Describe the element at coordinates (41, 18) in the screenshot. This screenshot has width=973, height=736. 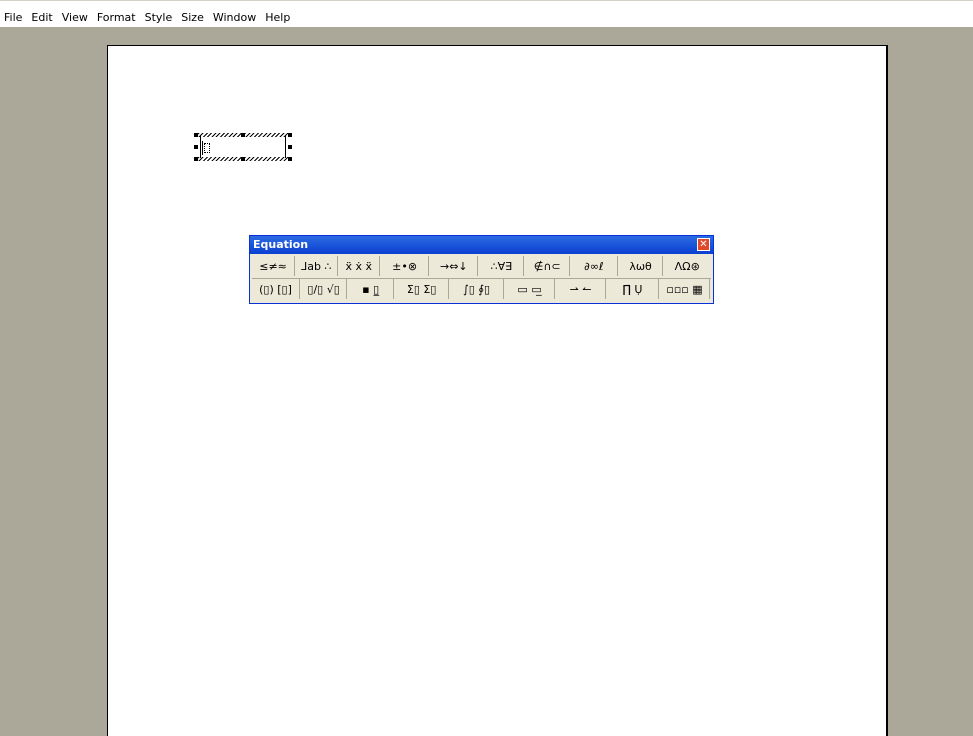
I see `menu-edit: Edit` at that location.